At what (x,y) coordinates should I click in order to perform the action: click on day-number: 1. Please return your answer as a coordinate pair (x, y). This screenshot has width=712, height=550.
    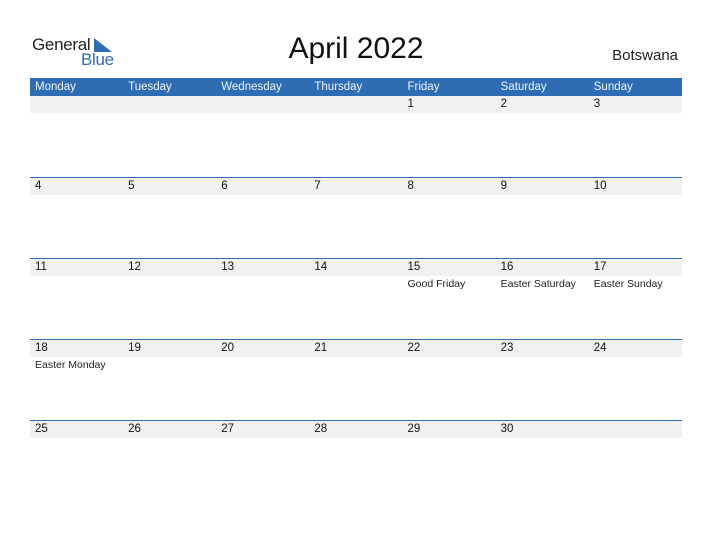
    Looking at the image, I should click on (410, 104).